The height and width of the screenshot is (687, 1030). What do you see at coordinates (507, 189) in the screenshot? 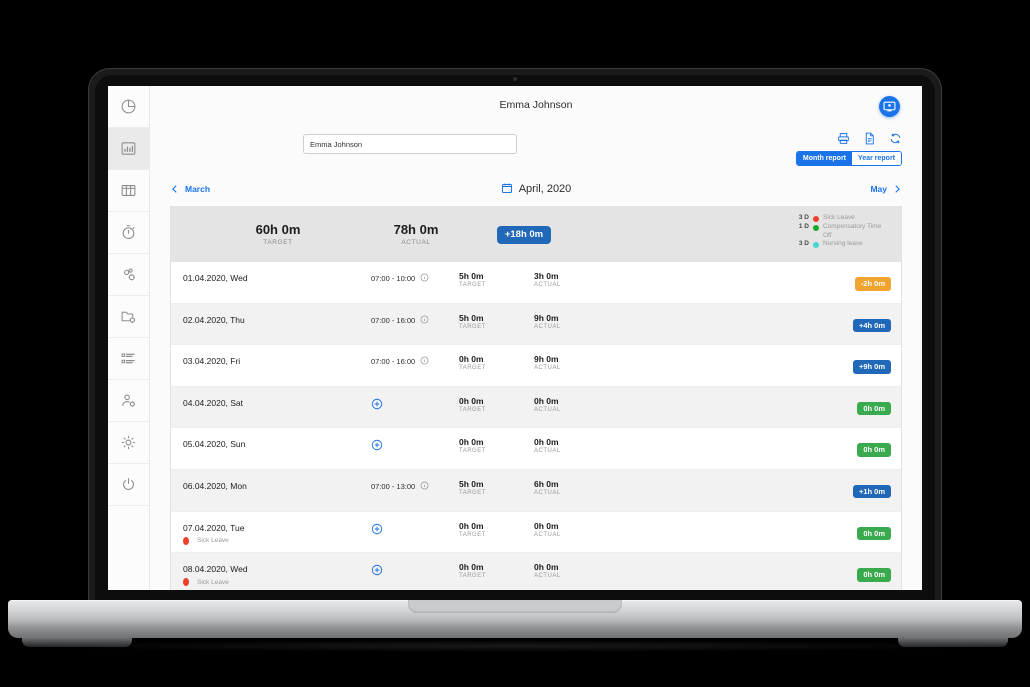
I see `calendar-icon` at bounding box center [507, 189].